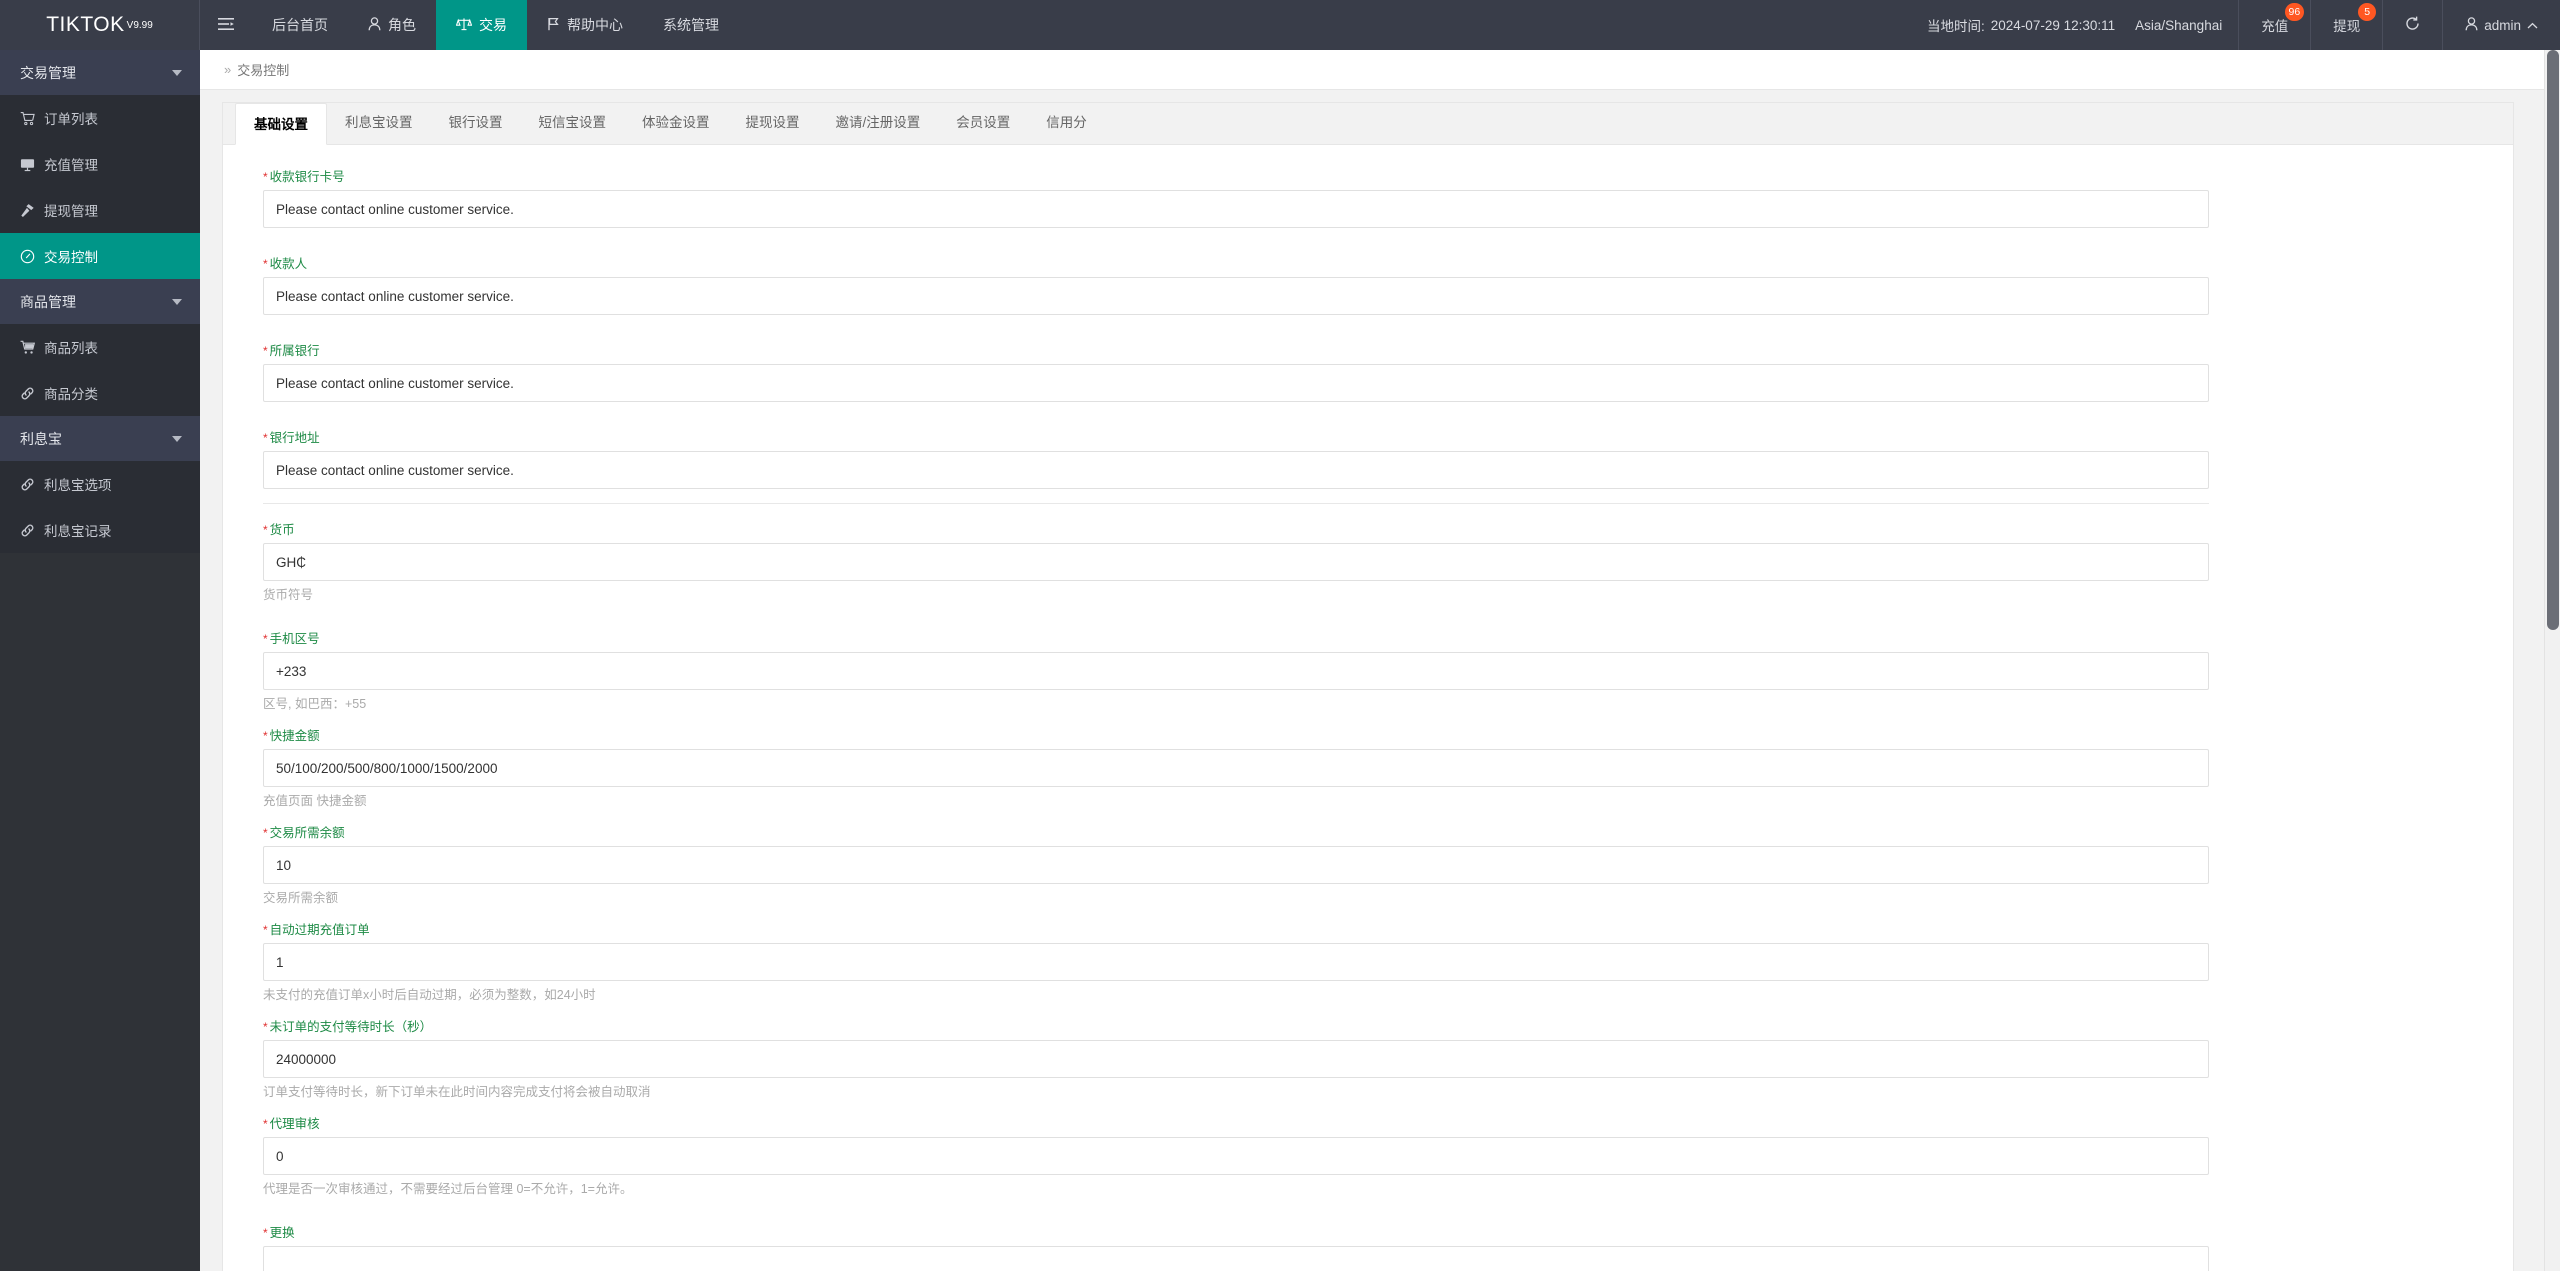 The image size is (2560, 1271). What do you see at coordinates (1236, 470) in the screenshot?
I see `bank-address-input` at bounding box center [1236, 470].